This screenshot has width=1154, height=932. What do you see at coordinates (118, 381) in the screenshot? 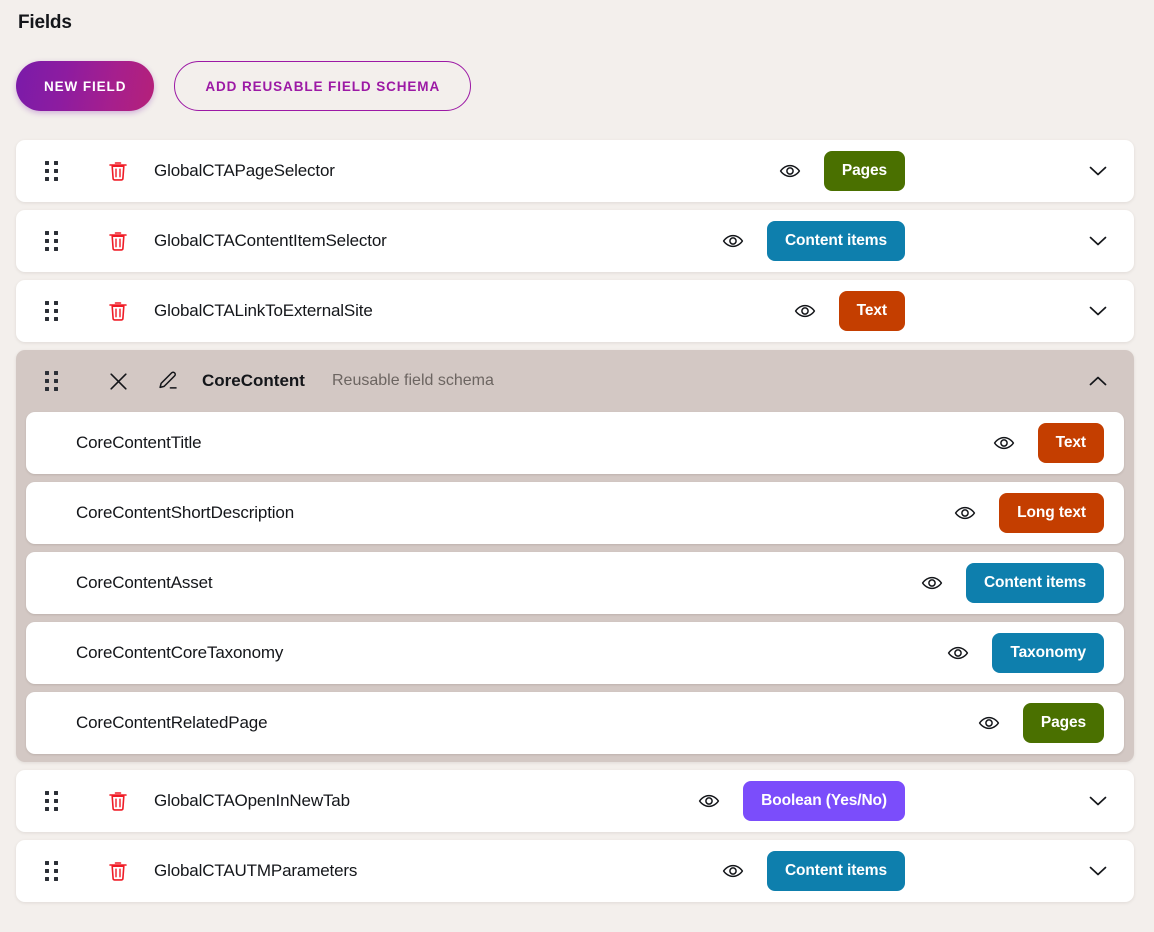
I see `close-x-icon` at bounding box center [118, 381].